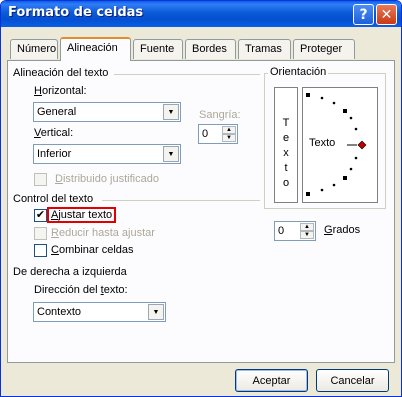 This screenshot has height=397, width=402. I want to click on degrees-stepper: 0 ▲ ▼, so click(295, 231).